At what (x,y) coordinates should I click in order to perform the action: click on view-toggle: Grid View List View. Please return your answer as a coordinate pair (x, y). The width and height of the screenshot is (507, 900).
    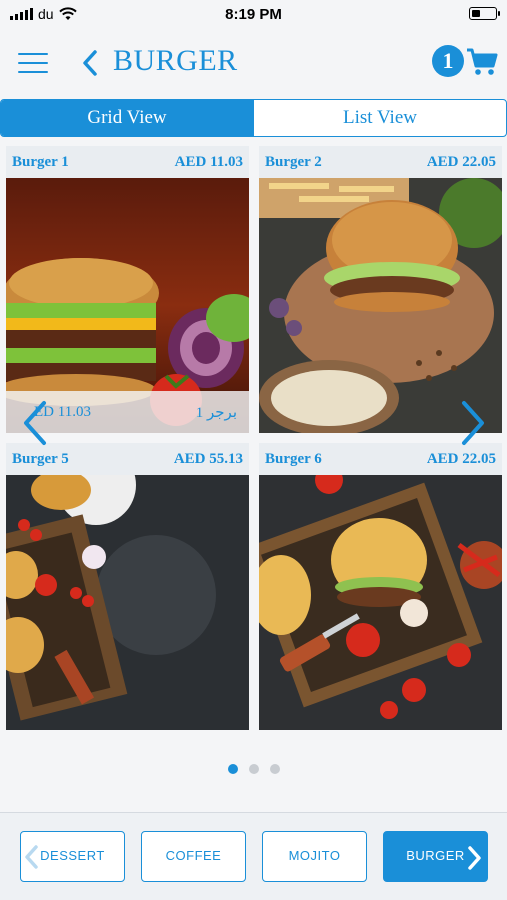
    Looking at the image, I should click on (253, 118).